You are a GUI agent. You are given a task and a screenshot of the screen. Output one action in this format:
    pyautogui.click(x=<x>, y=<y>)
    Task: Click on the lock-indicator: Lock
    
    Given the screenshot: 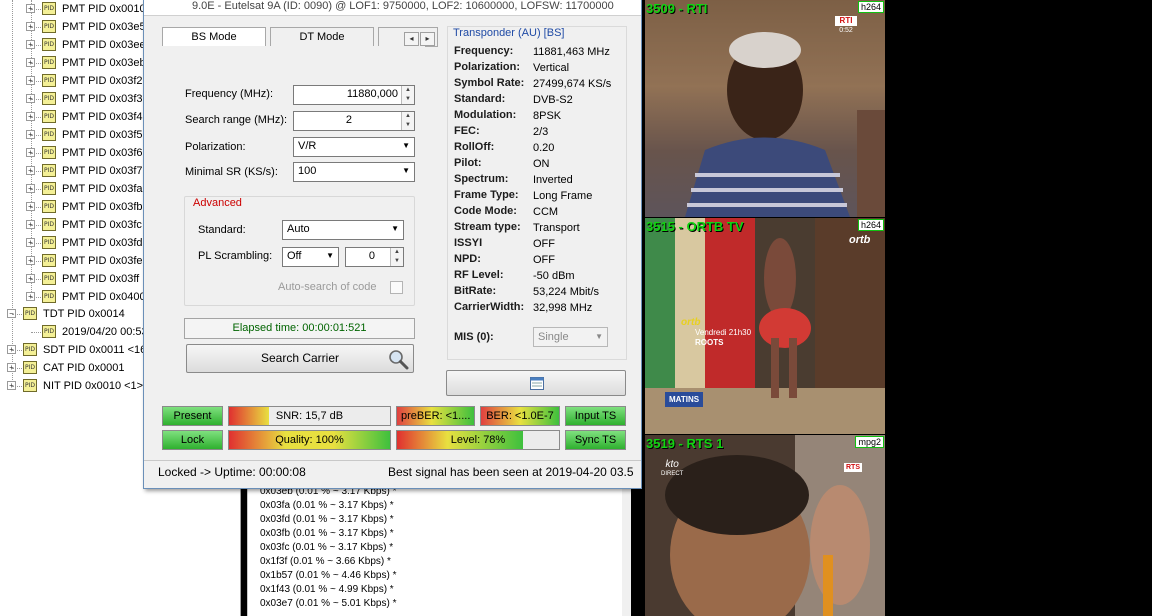 What is the action you would take?
    pyautogui.click(x=192, y=440)
    